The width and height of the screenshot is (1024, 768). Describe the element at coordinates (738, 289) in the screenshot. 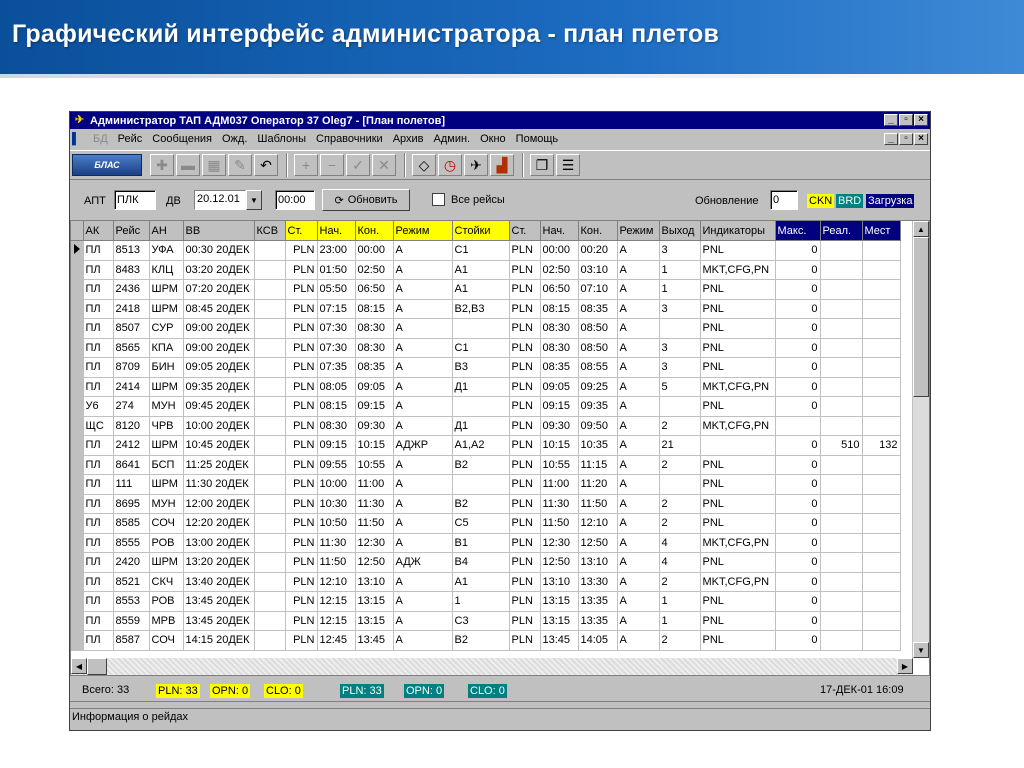

I see `table-cell: PNL` at that location.